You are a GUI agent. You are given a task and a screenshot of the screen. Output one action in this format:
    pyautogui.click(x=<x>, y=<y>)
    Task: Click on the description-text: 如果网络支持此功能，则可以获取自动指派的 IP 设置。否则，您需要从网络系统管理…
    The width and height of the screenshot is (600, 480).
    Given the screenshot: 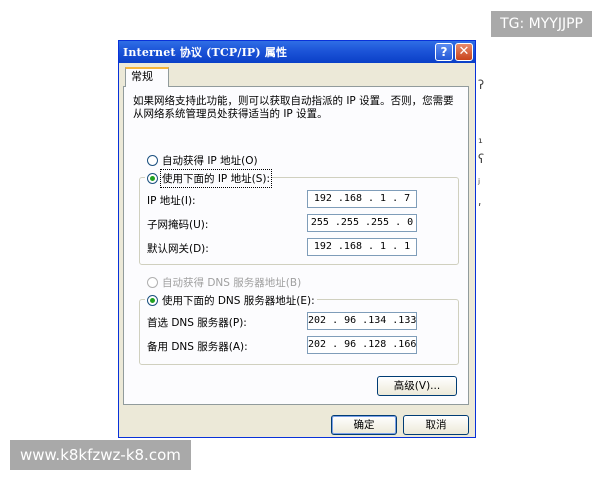 What is the action you would take?
    pyautogui.click(x=293, y=107)
    